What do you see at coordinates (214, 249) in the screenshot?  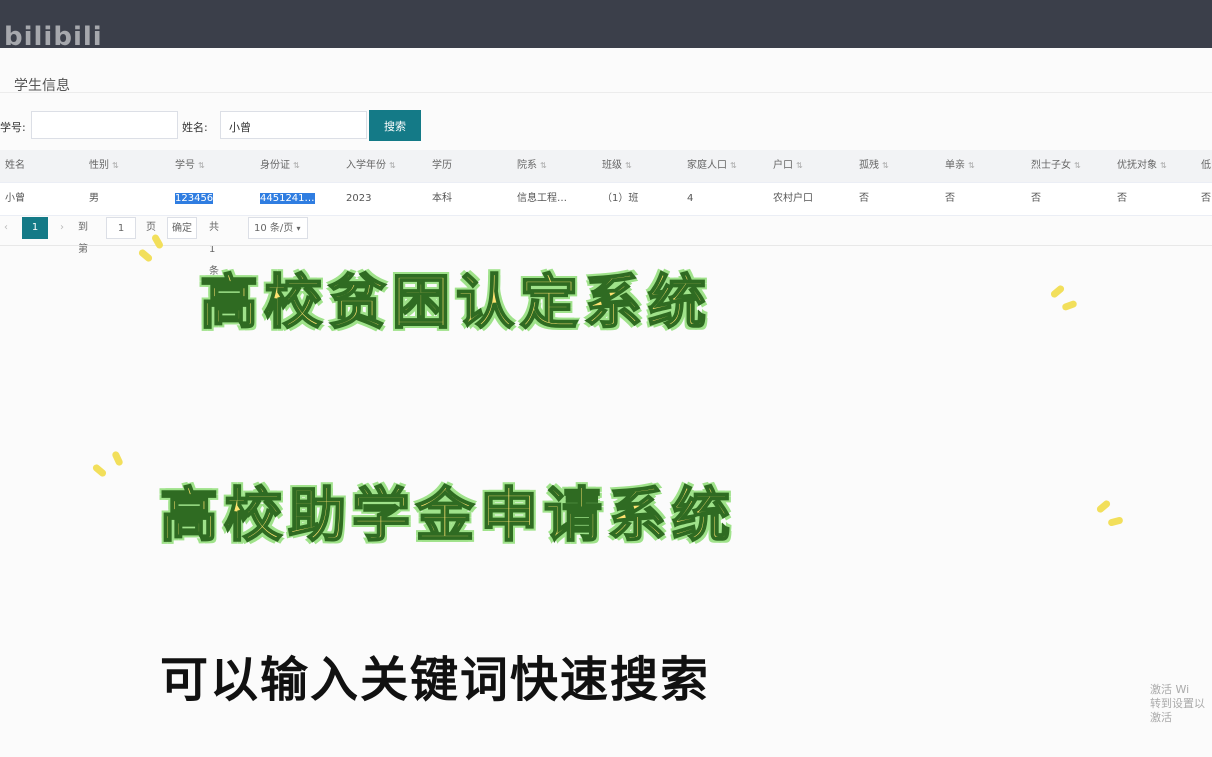 I see `total-count: 共 1 条` at bounding box center [214, 249].